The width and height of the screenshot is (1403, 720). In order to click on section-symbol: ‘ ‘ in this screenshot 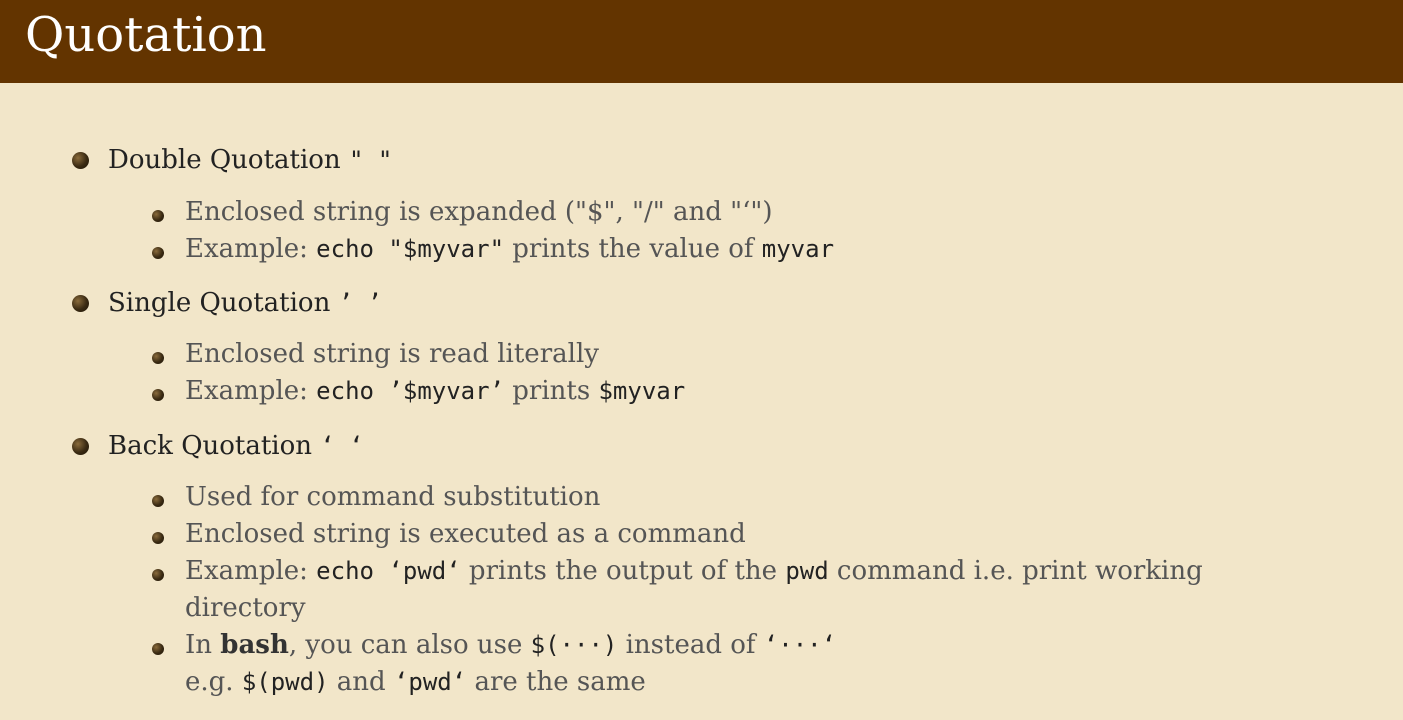, I will do `click(342, 446)`.